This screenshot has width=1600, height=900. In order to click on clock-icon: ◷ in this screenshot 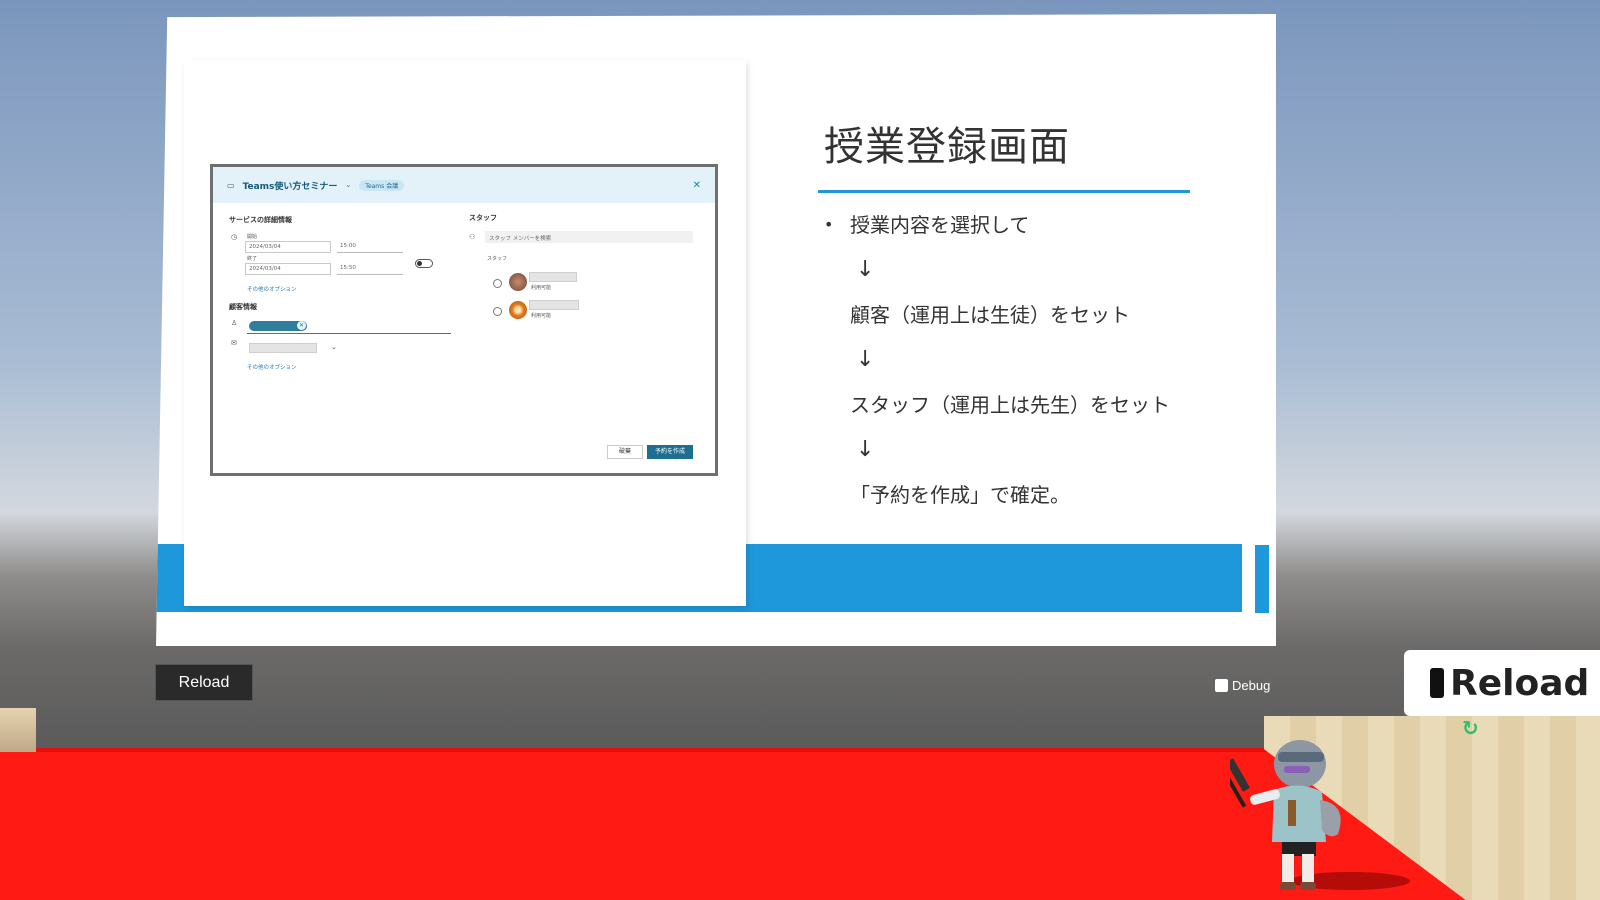, I will do `click(234, 237)`.